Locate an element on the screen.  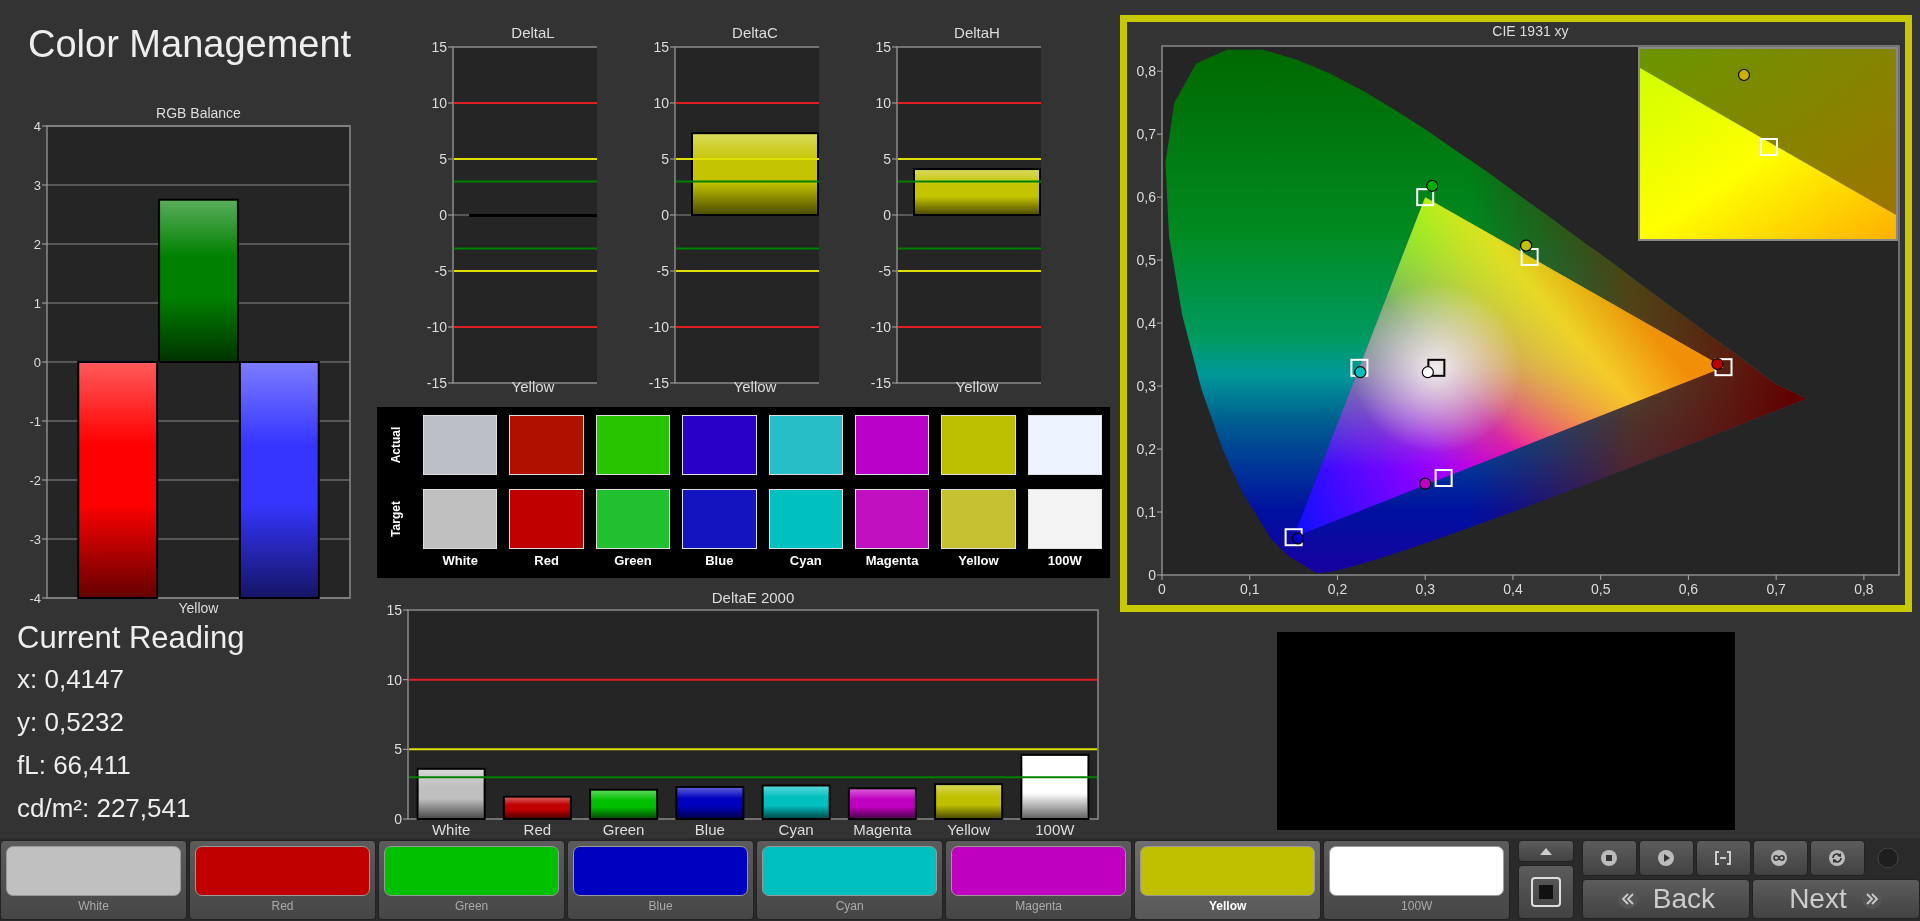
pattern-button: Cyan is located at coordinates (850, 880).